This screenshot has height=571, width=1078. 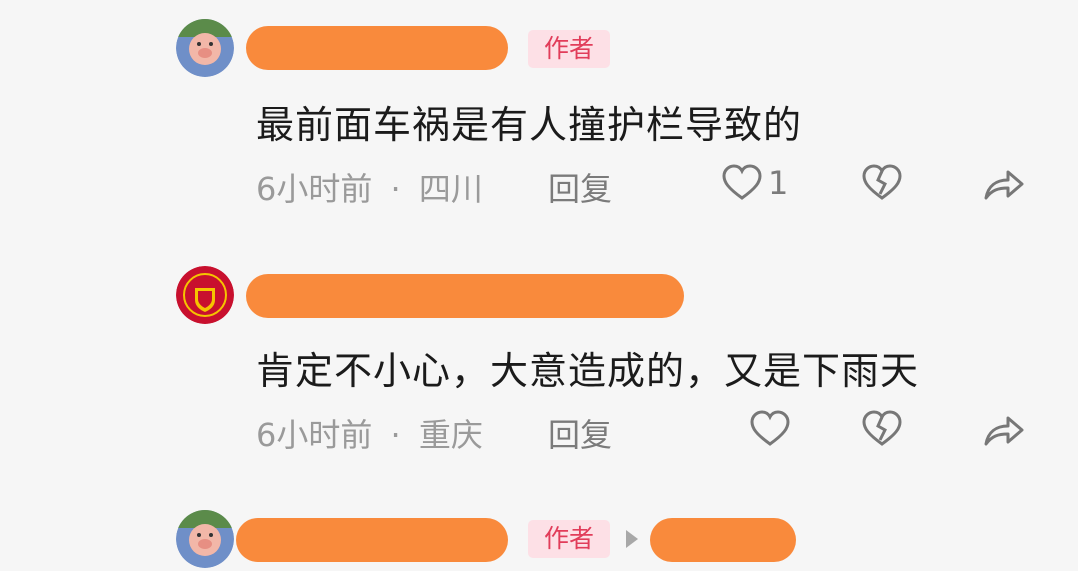 I want to click on like-count: 1, so click(x=778, y=183).